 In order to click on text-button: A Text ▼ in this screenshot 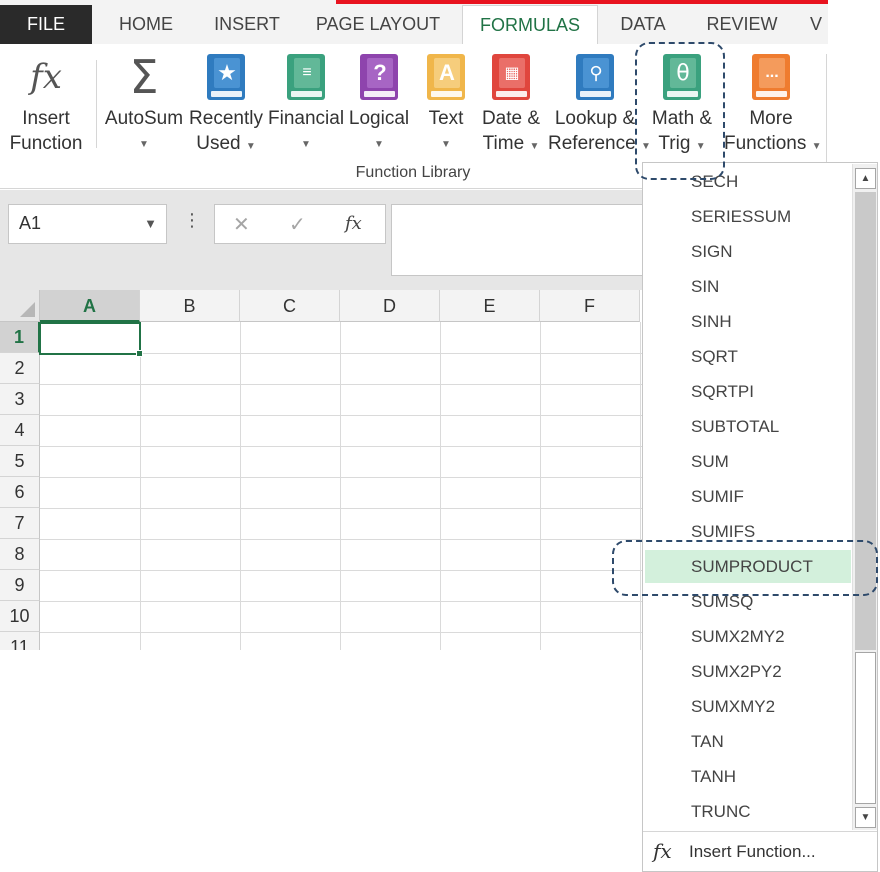, I will do `click(446, 103)`.